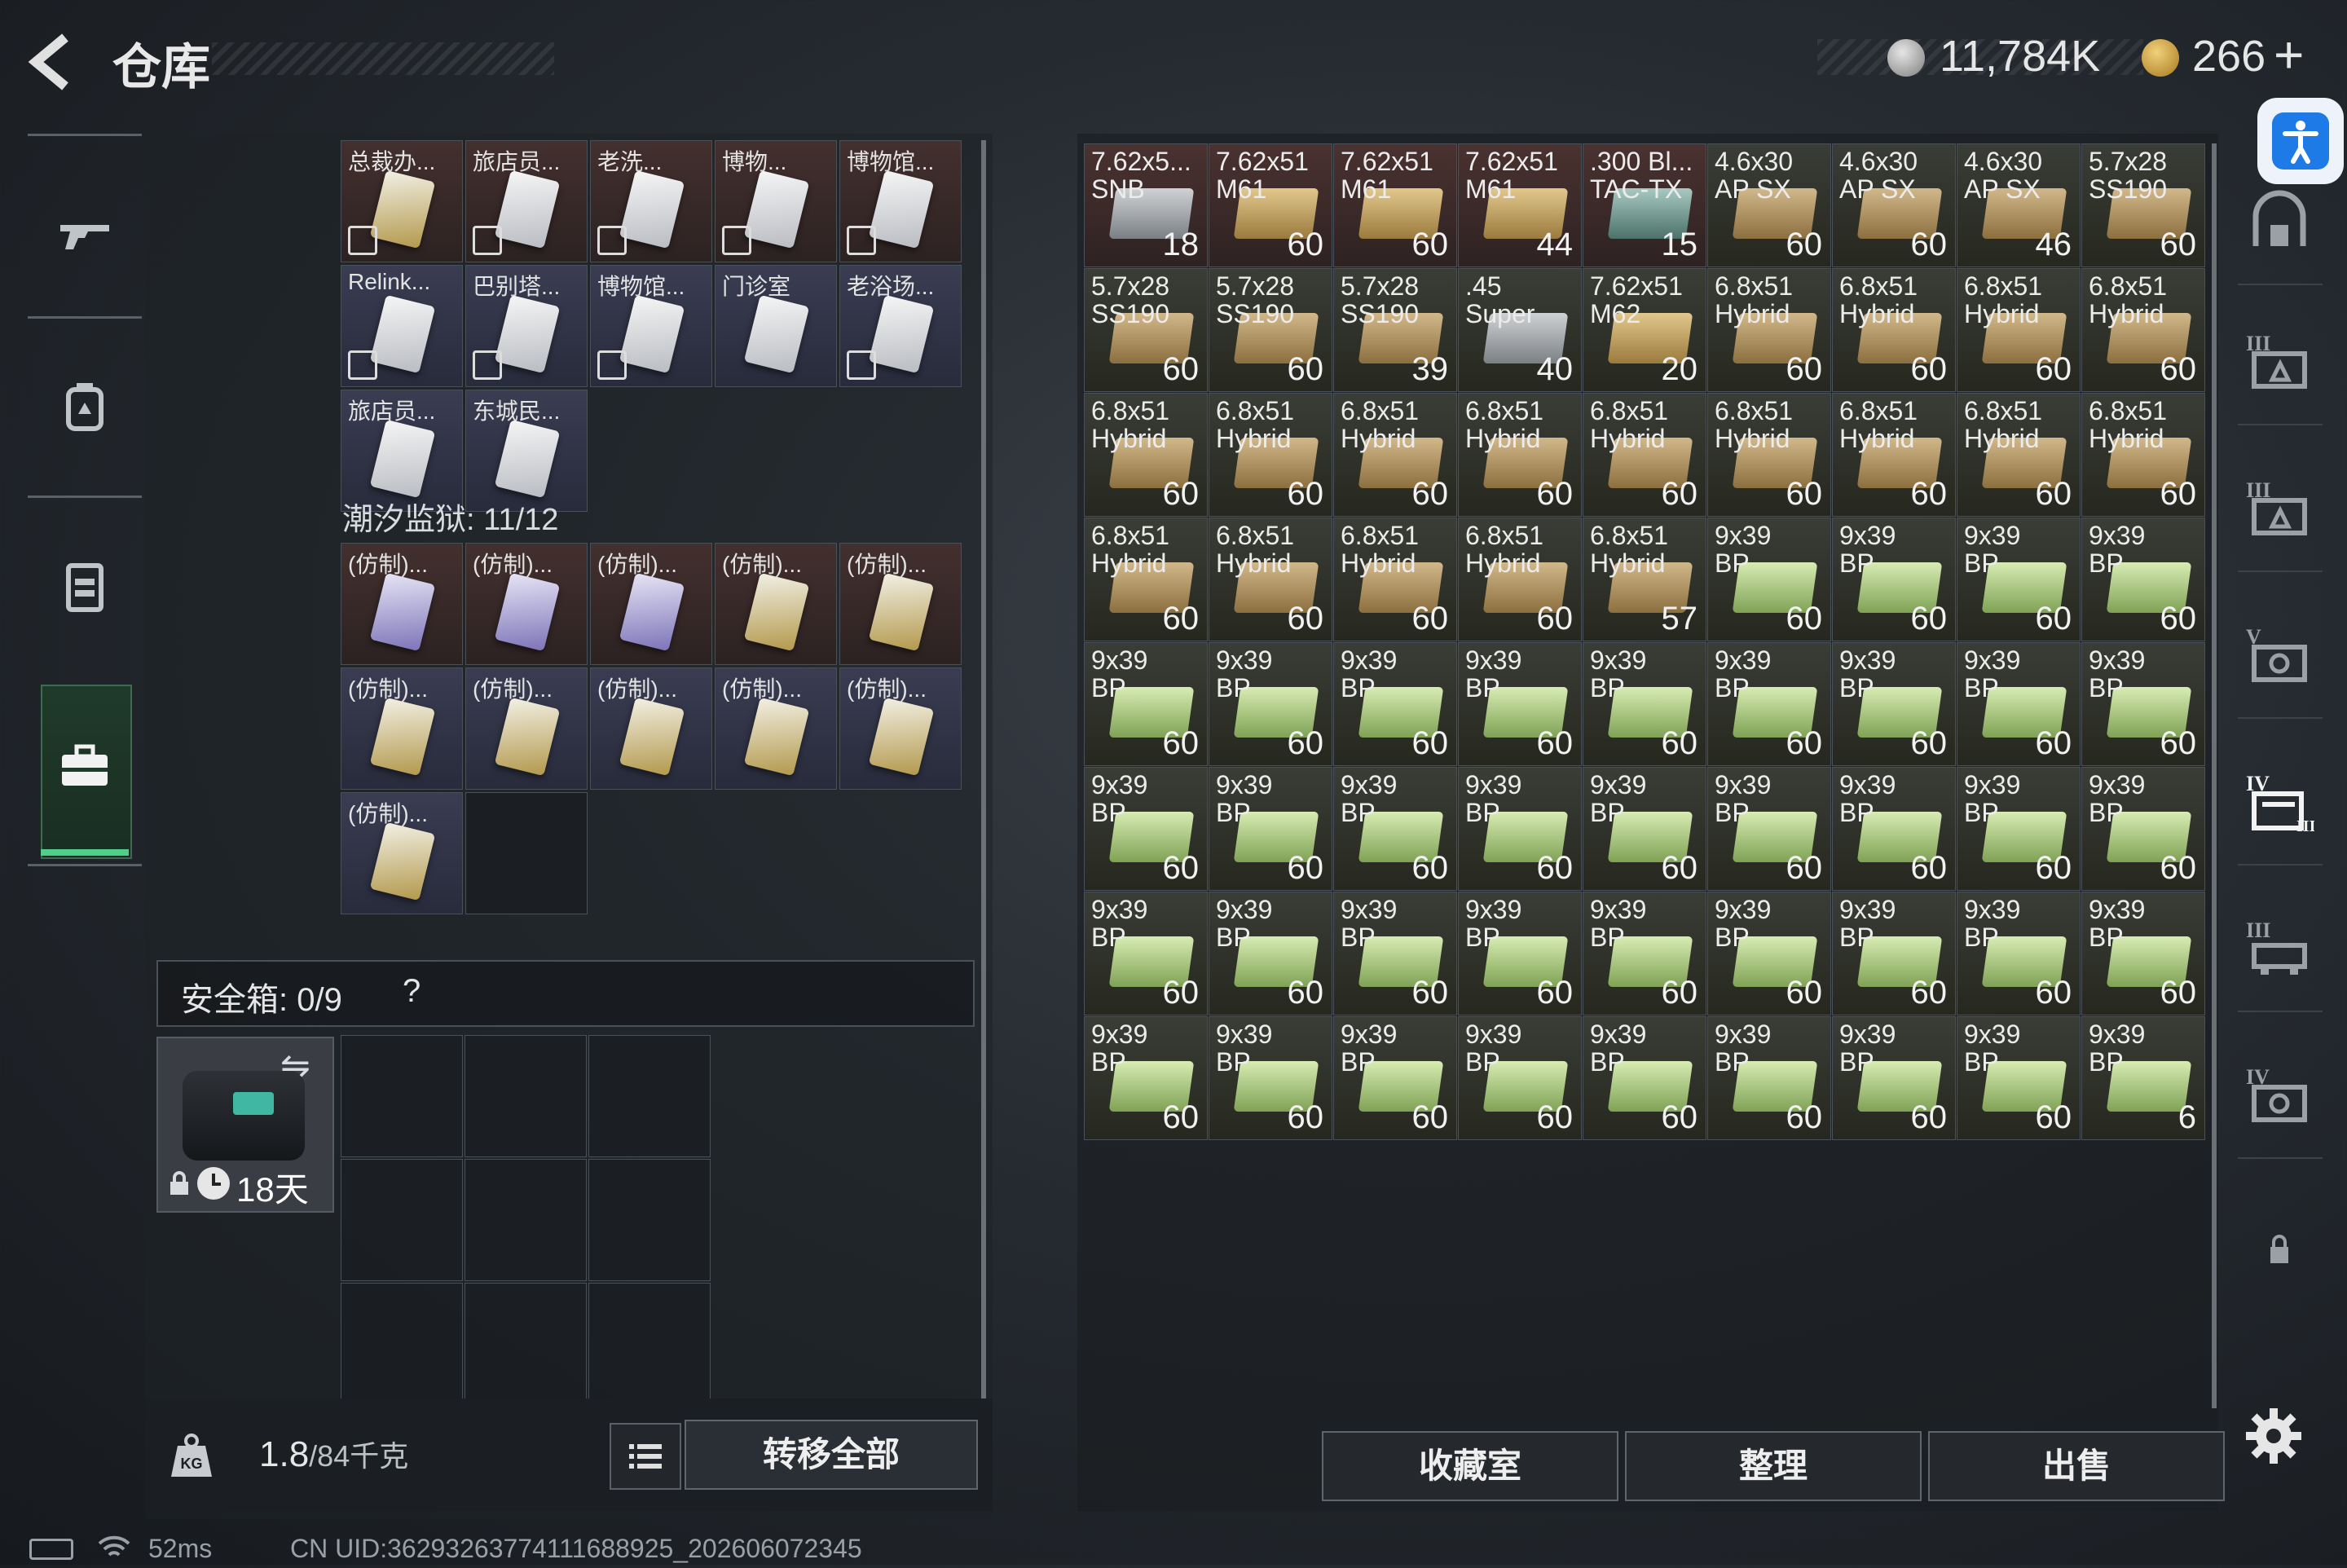  Describe the element at coordinates (1520, 205) in the screenshot. I see `ammo-item: 7.62x51 M61 44` at that location.